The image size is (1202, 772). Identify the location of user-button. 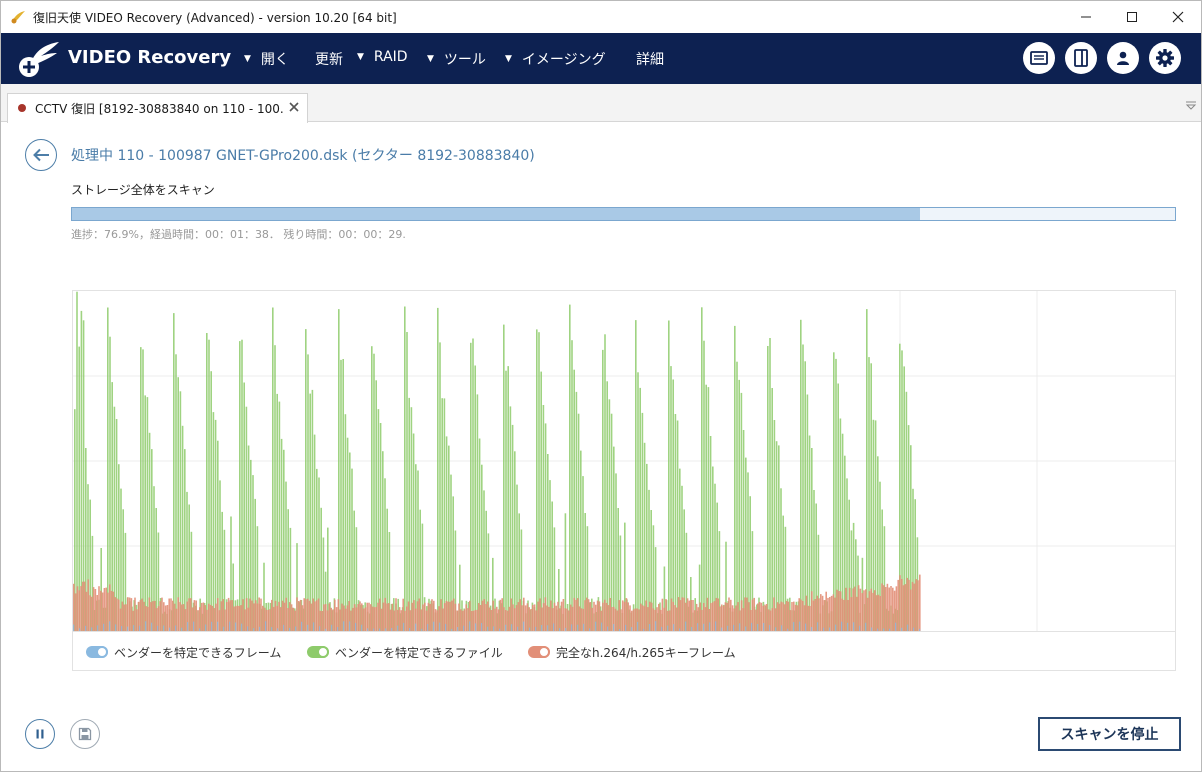
(1123, 58).